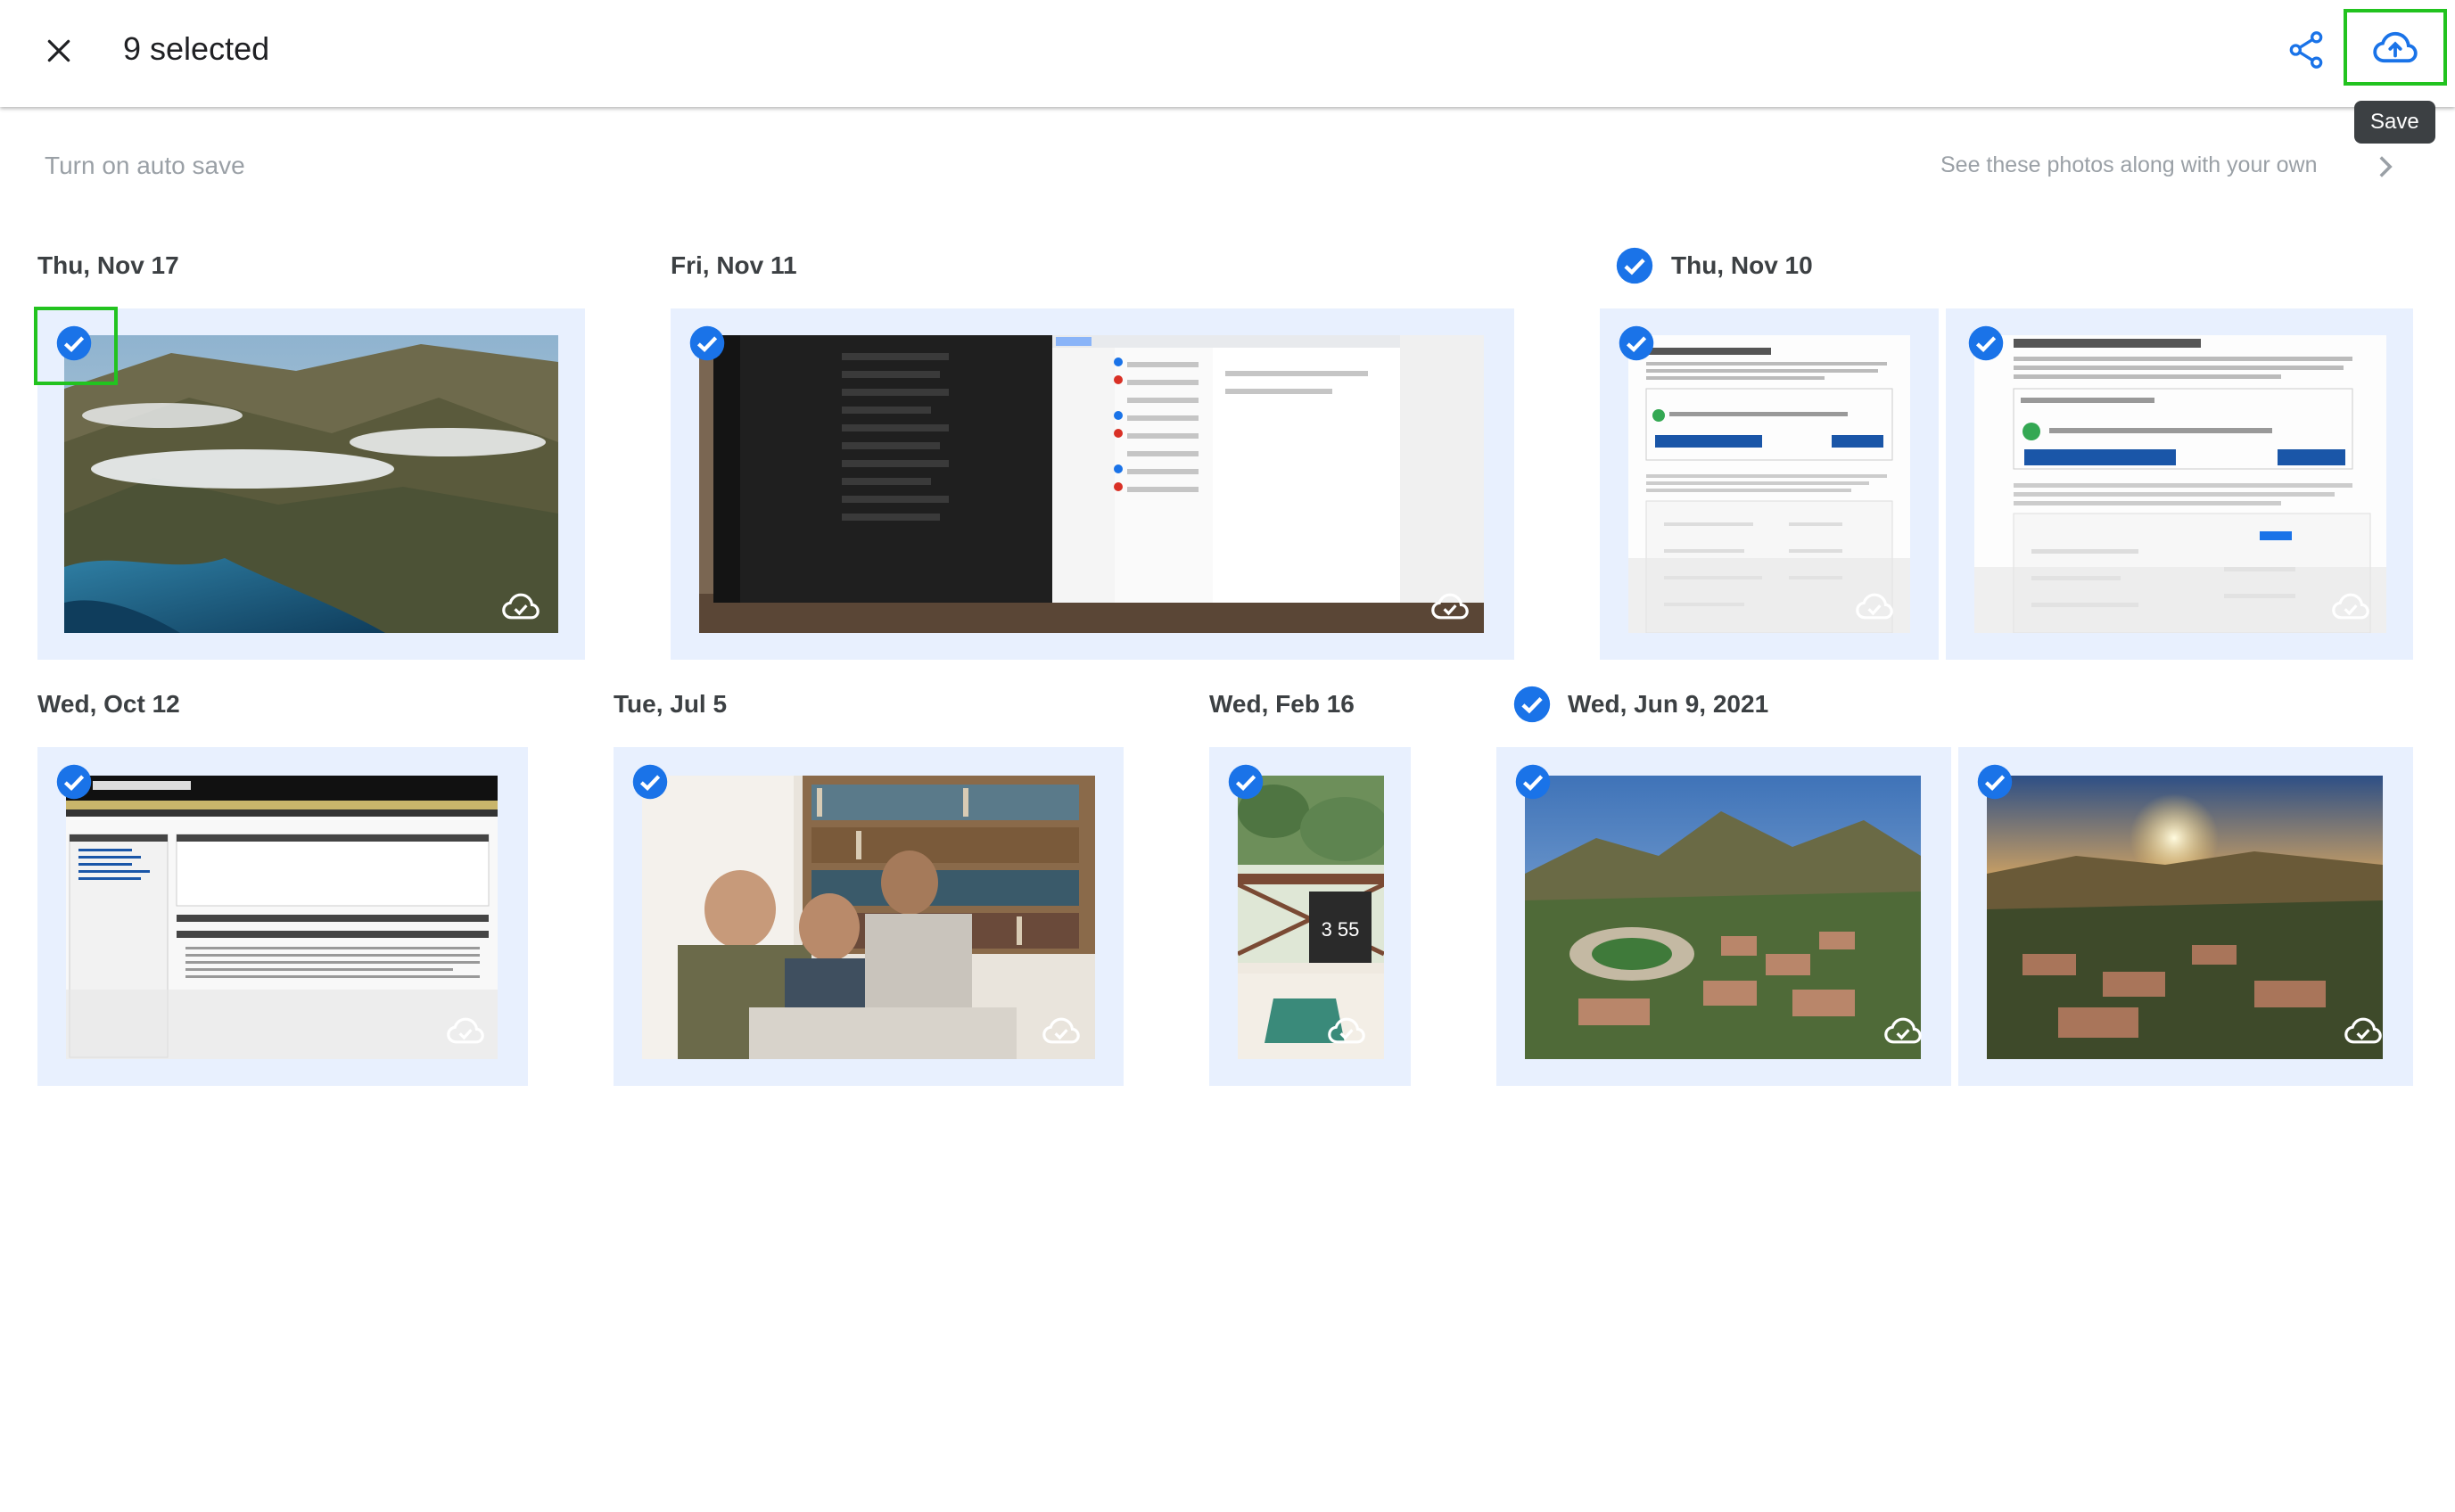 This screenshot has height=1512, width=2455. I want to click on campus-sunset-photo, so click(2185, 917).